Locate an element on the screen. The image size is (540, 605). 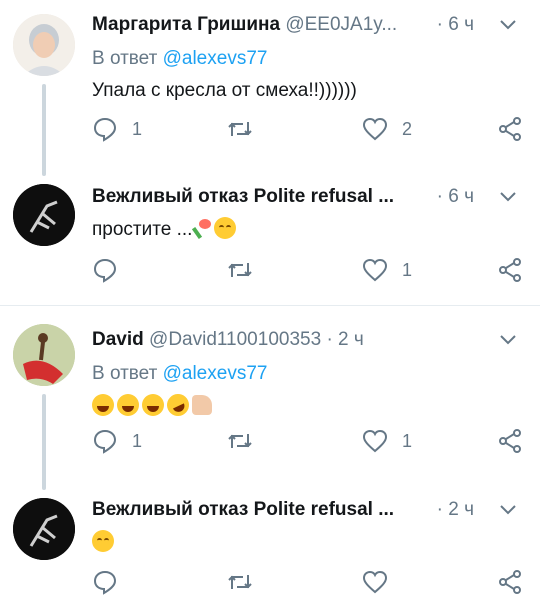
rolling-on-floor-laughing-emoji is located at coordinates (178, 405).